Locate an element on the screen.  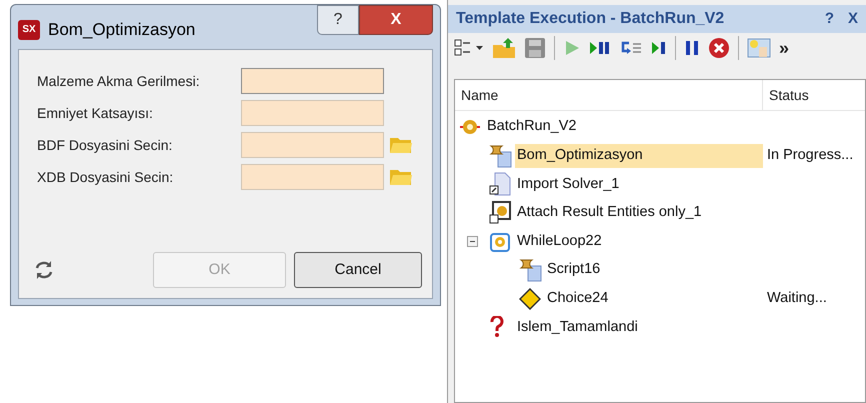
column-header: Status is located at coordinates (814, 95).